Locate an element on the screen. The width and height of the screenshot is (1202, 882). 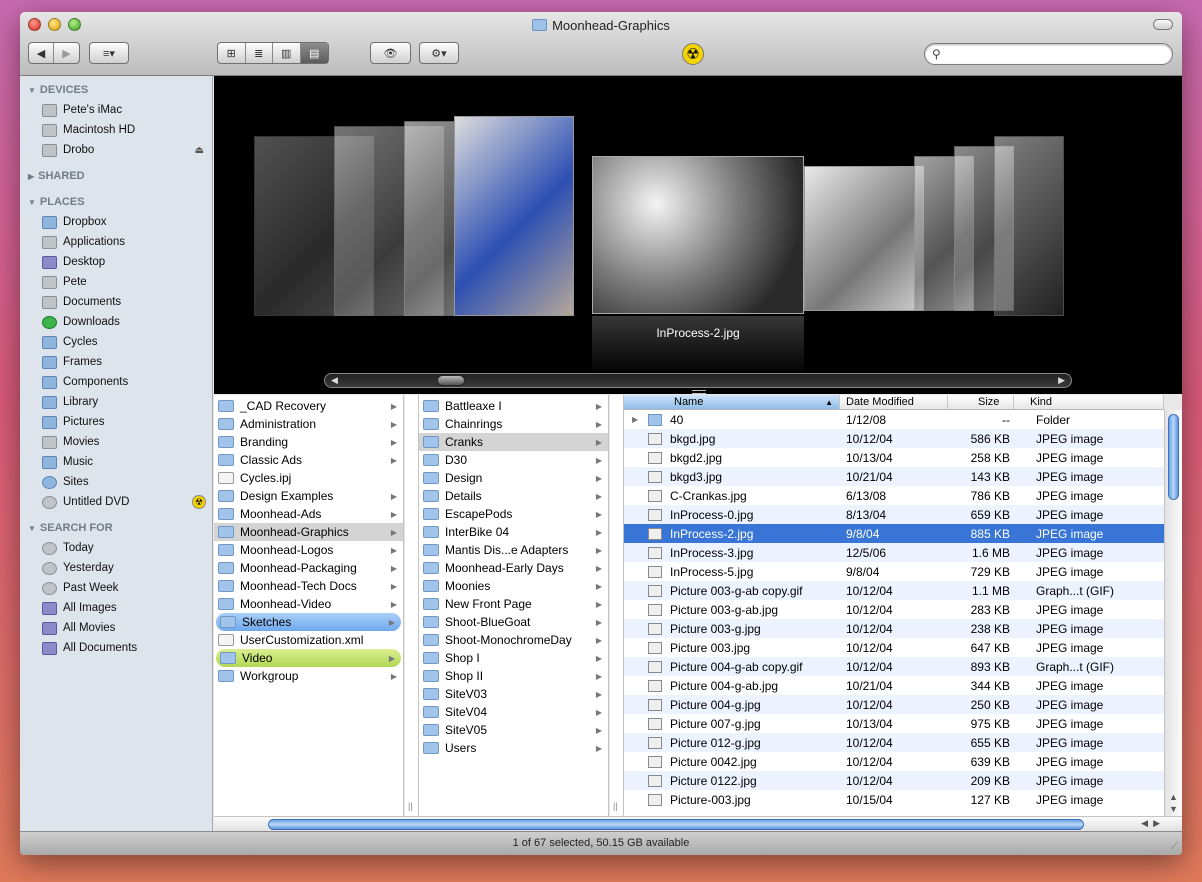
file-row: InProcess-5.jpg 9/8/04 729 KB JPEG image is located at coordinates (894, 571).